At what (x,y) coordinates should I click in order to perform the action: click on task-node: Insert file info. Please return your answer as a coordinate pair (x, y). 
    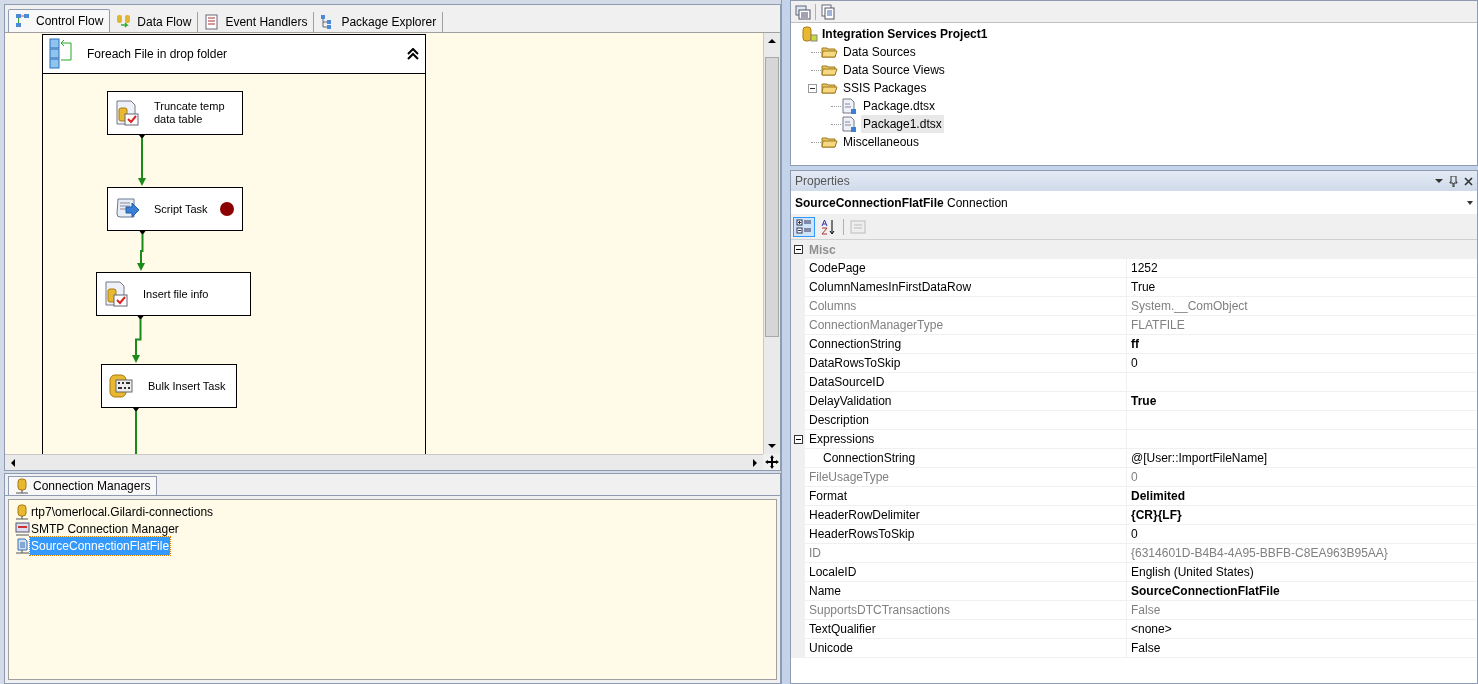
    Looking at the image, I should click on (173, 294).